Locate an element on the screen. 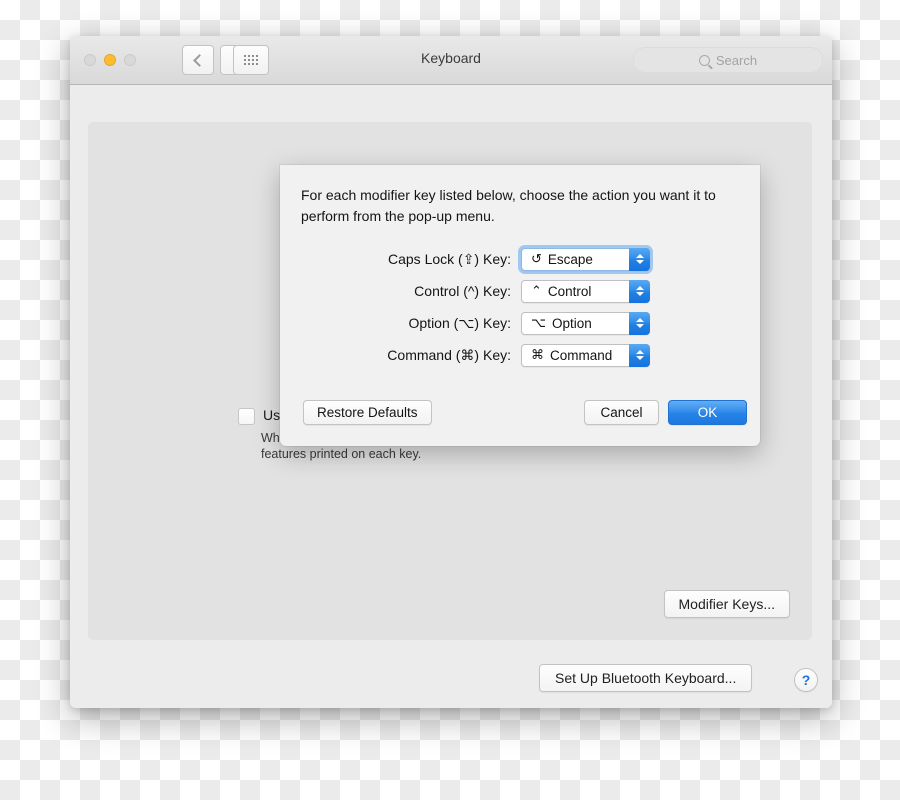  control-popup-menu: ⌃ Control is located at coordinates (585, 291).